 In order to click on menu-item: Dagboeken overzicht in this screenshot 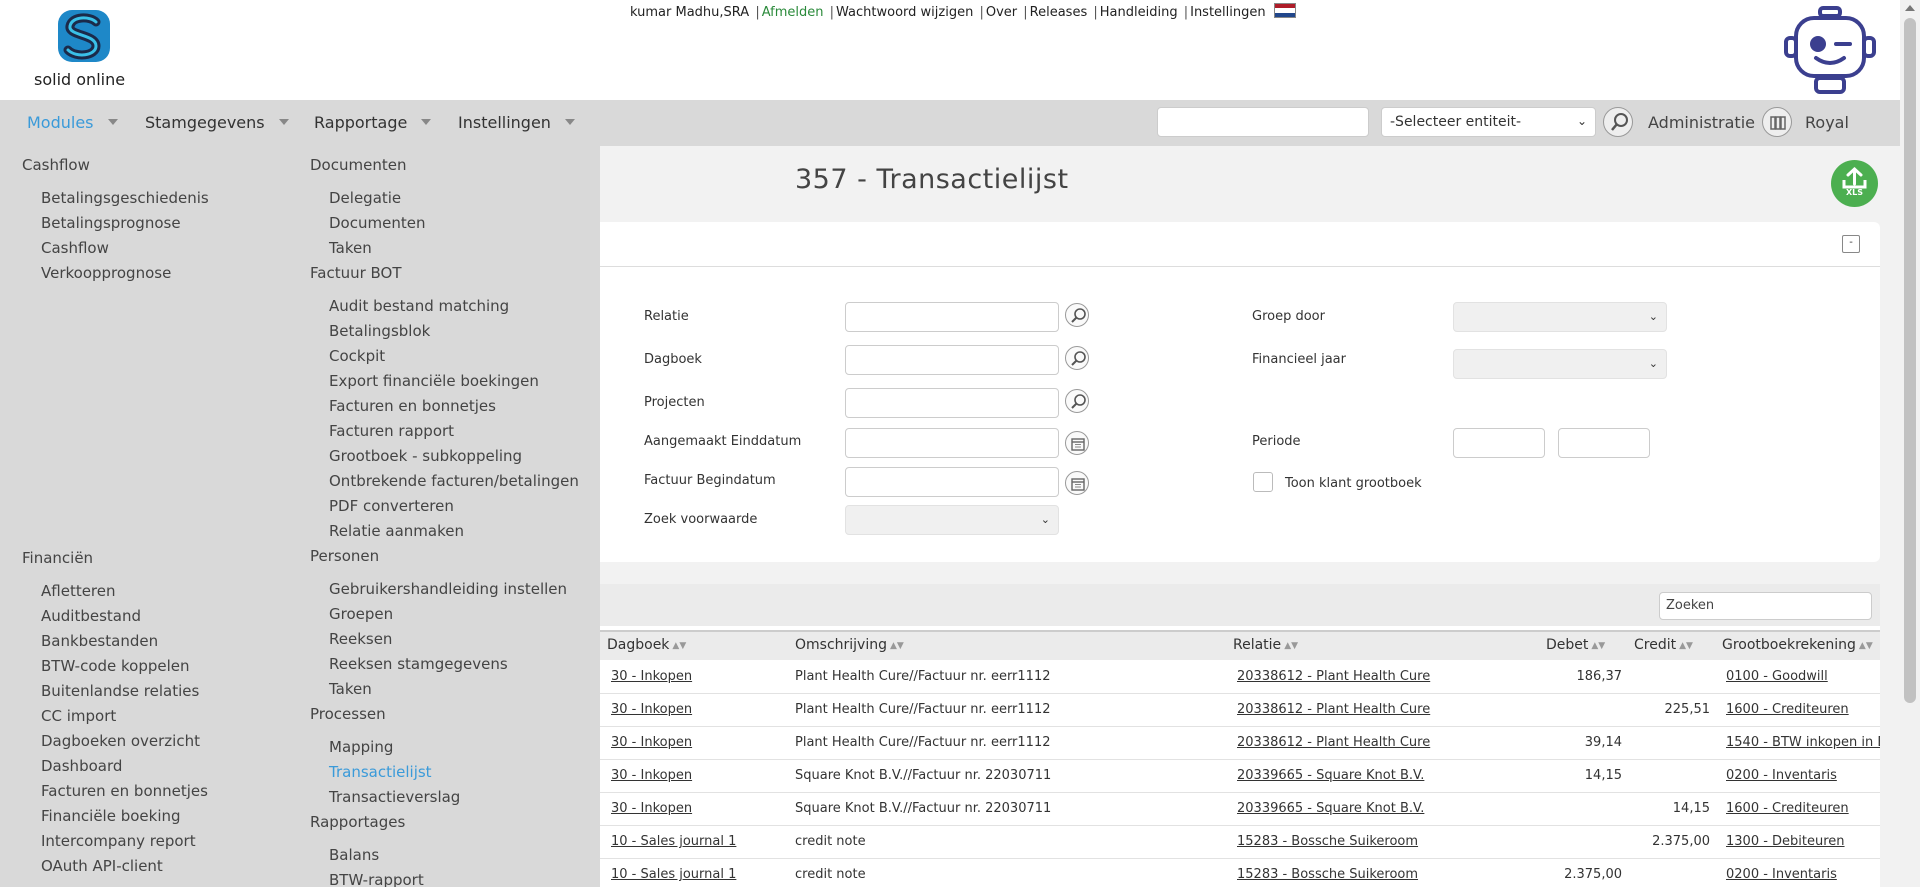, I will do `click(120, 741)`.